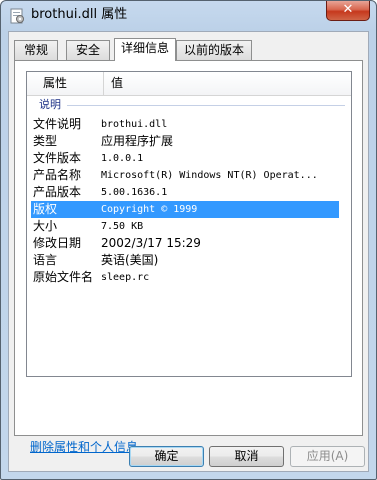  Describe the element at coordinates (57, 158) in the screenshot. I see `property-name: 文件版本` at that location.